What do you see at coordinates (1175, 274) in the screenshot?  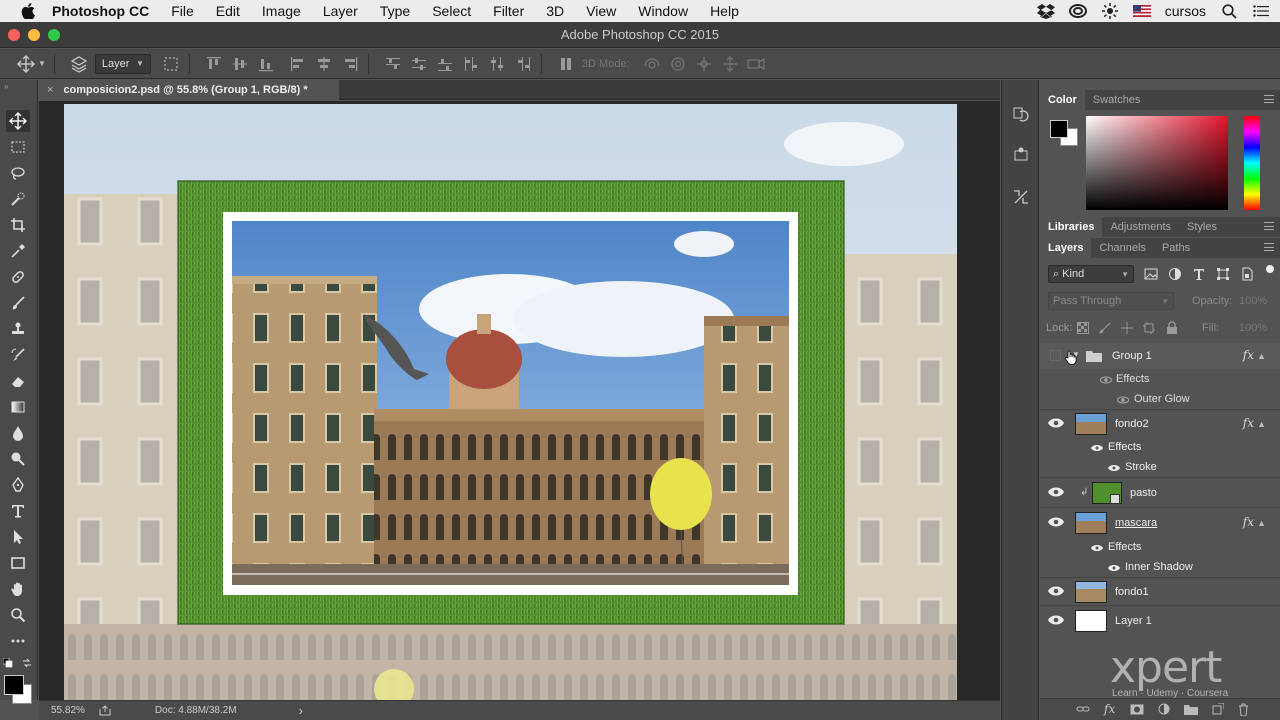 I see `filter-adjustment-icon` at bounding box center [1175, 274].